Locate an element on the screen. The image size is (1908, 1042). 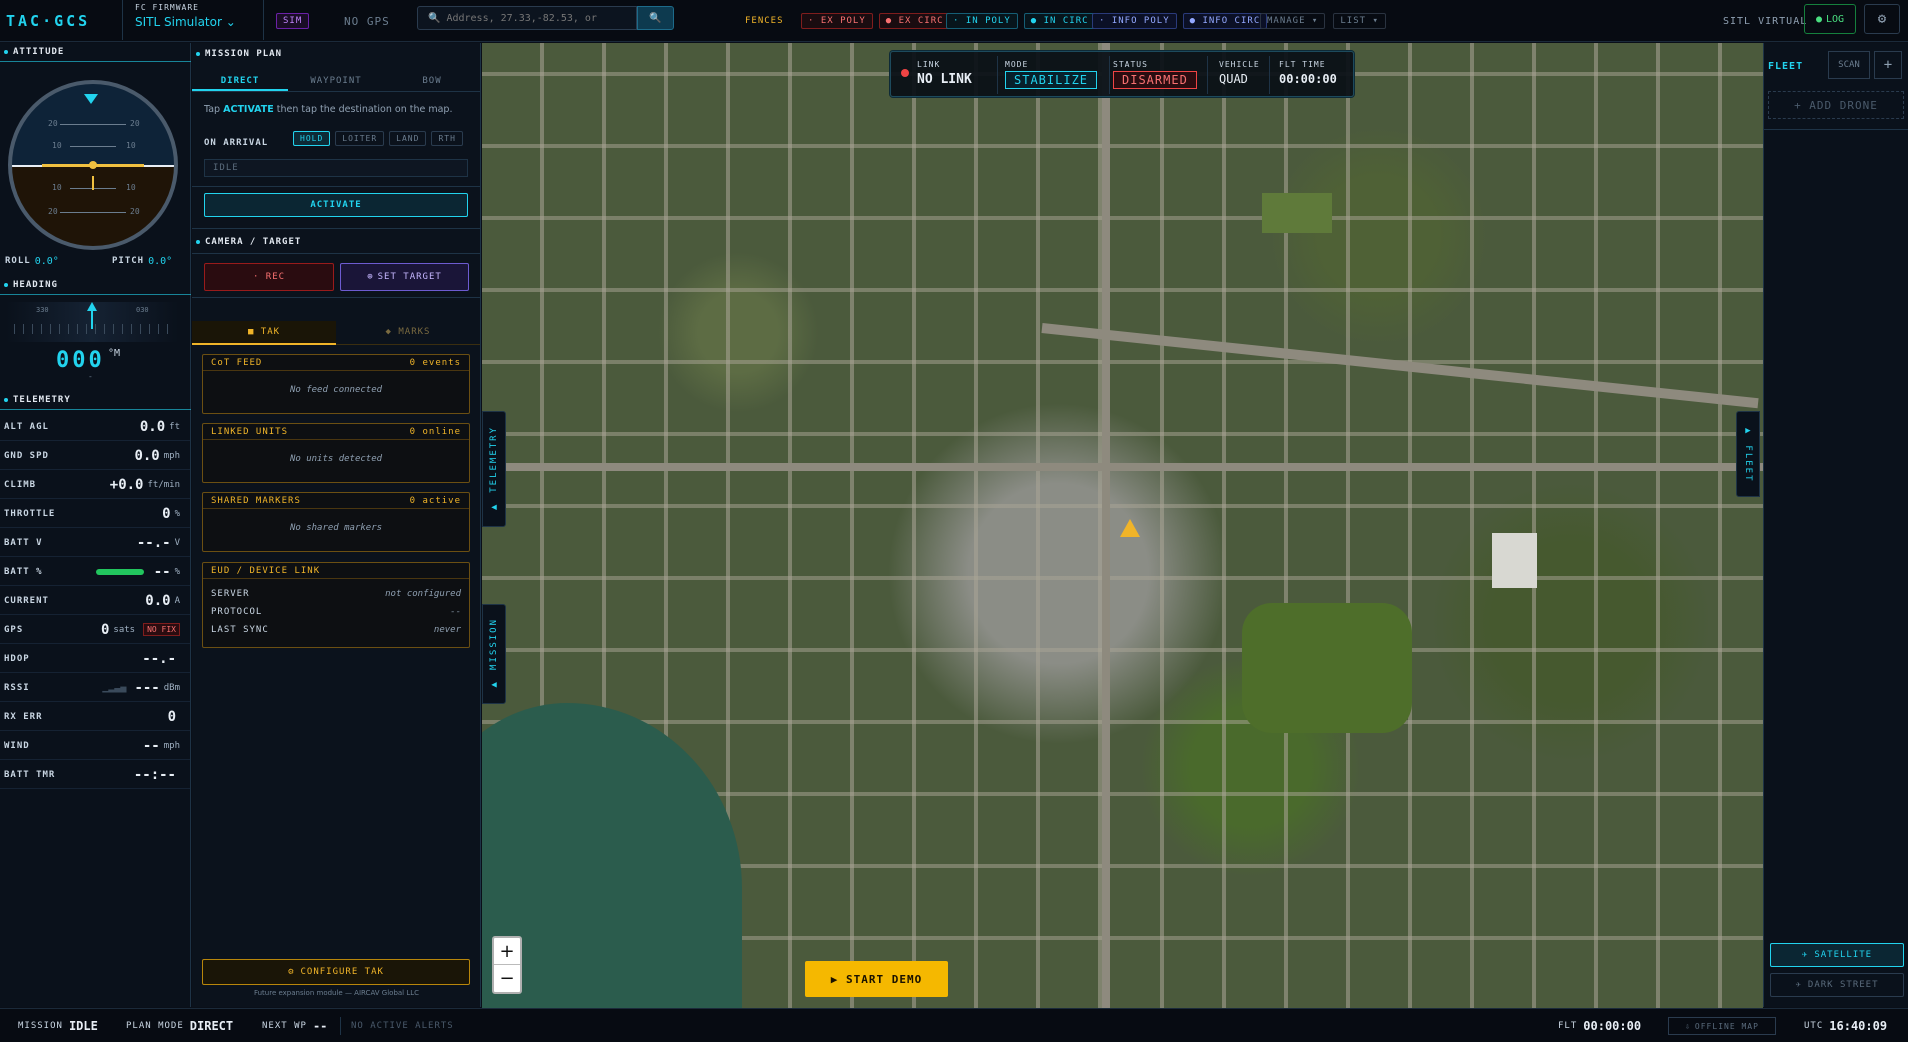
tak-card: SHARED MARKERS 0 active No shared markers is located at coordinates (336, 522).